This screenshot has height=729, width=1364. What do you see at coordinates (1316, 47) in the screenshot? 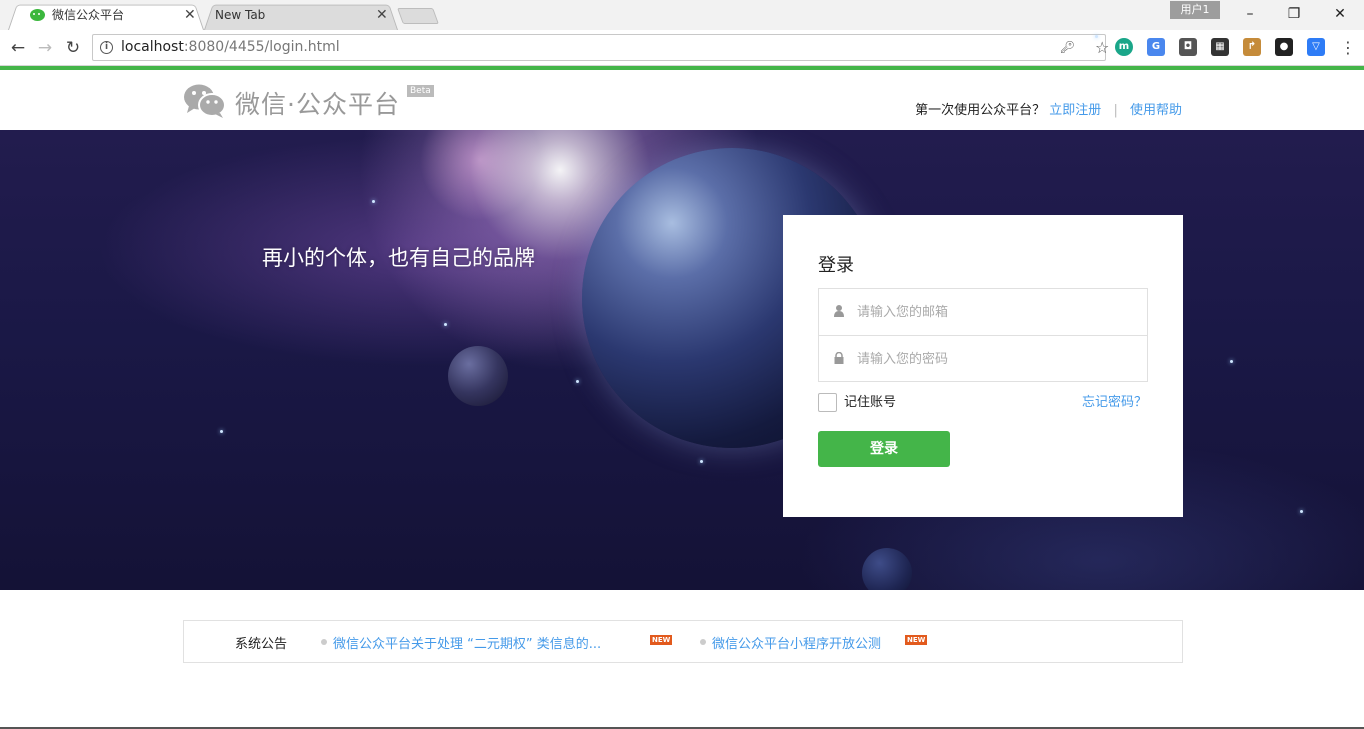
I see `shield-icon: ▽` at bounding box center [1316, 47].